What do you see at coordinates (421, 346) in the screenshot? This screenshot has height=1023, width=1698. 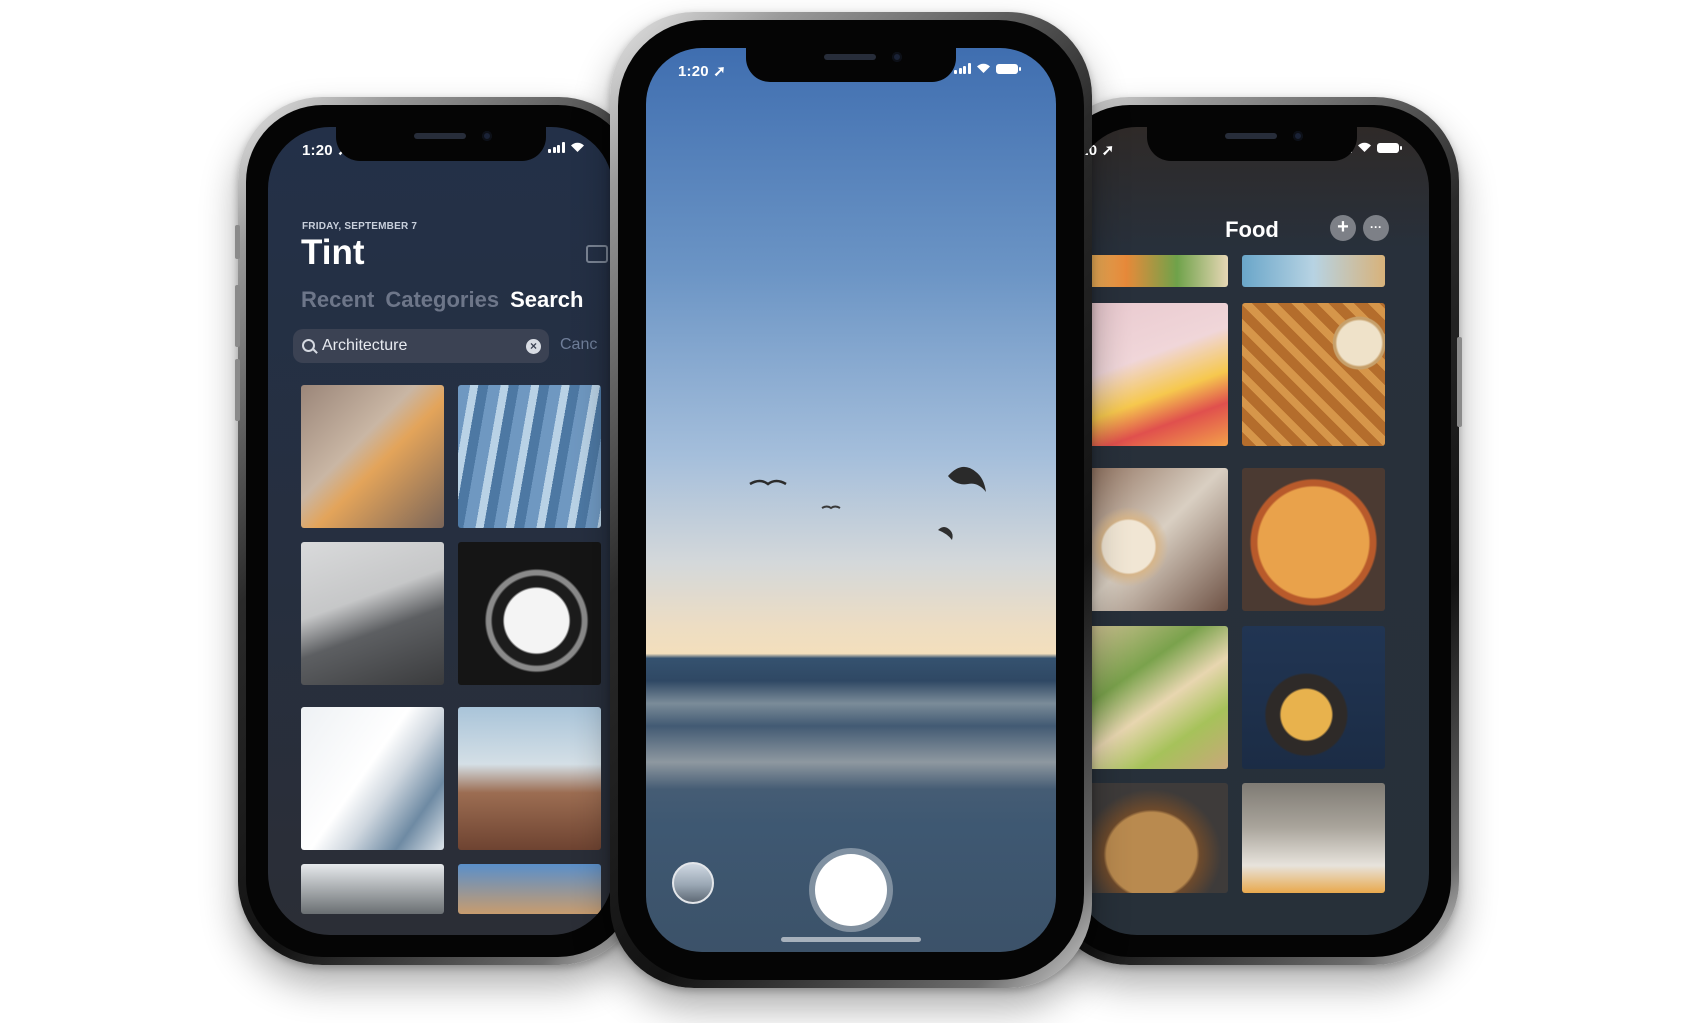 I see `search-input: Architecture ×` at bounding box center [421, 346].